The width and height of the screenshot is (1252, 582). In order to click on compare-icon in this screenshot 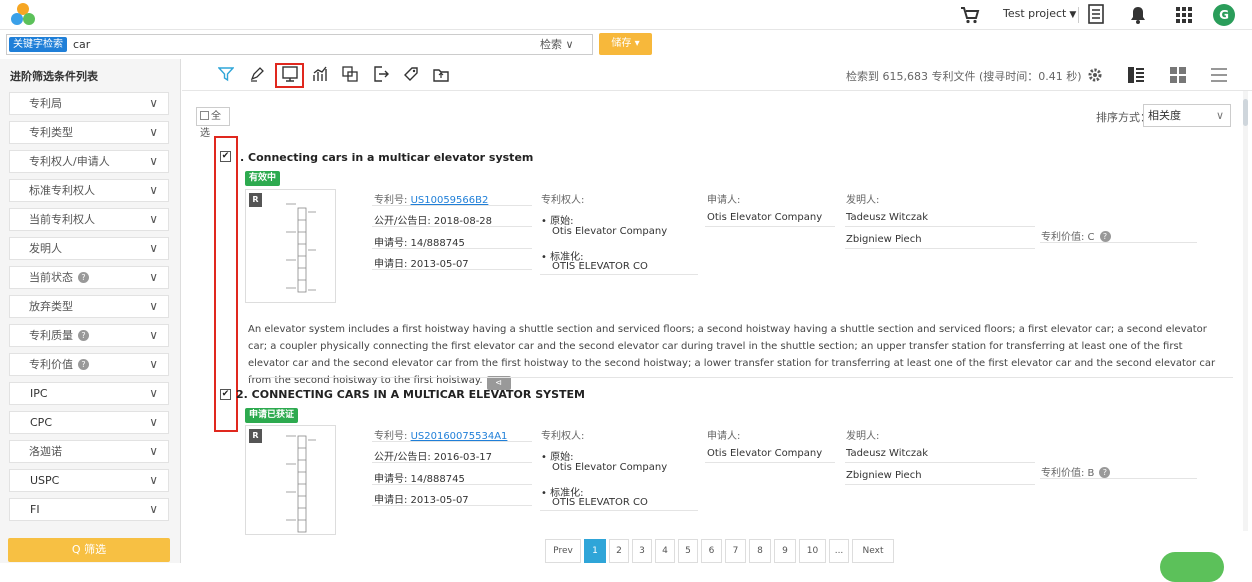, I will do `click(350, 74)`.